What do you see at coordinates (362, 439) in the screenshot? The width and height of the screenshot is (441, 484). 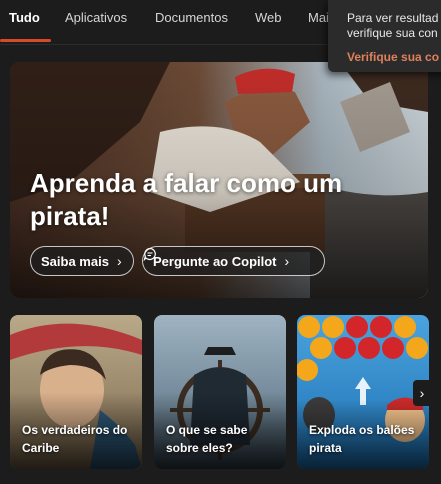 I see `card-title: Exploda os balões pirata` at bounding box center [362, 439].